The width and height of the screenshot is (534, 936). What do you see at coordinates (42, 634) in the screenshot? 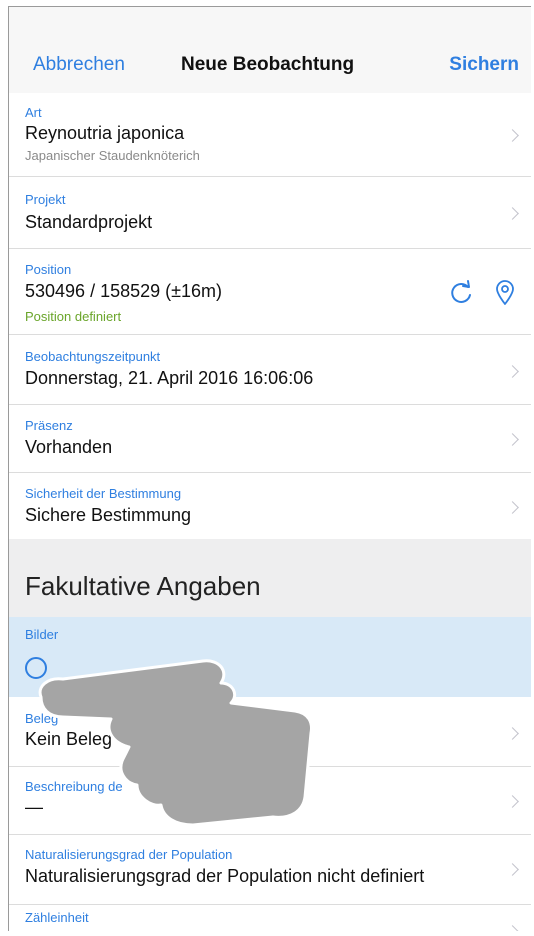
I see `bilder-label: Bilder` at bounding box center [42, 634].